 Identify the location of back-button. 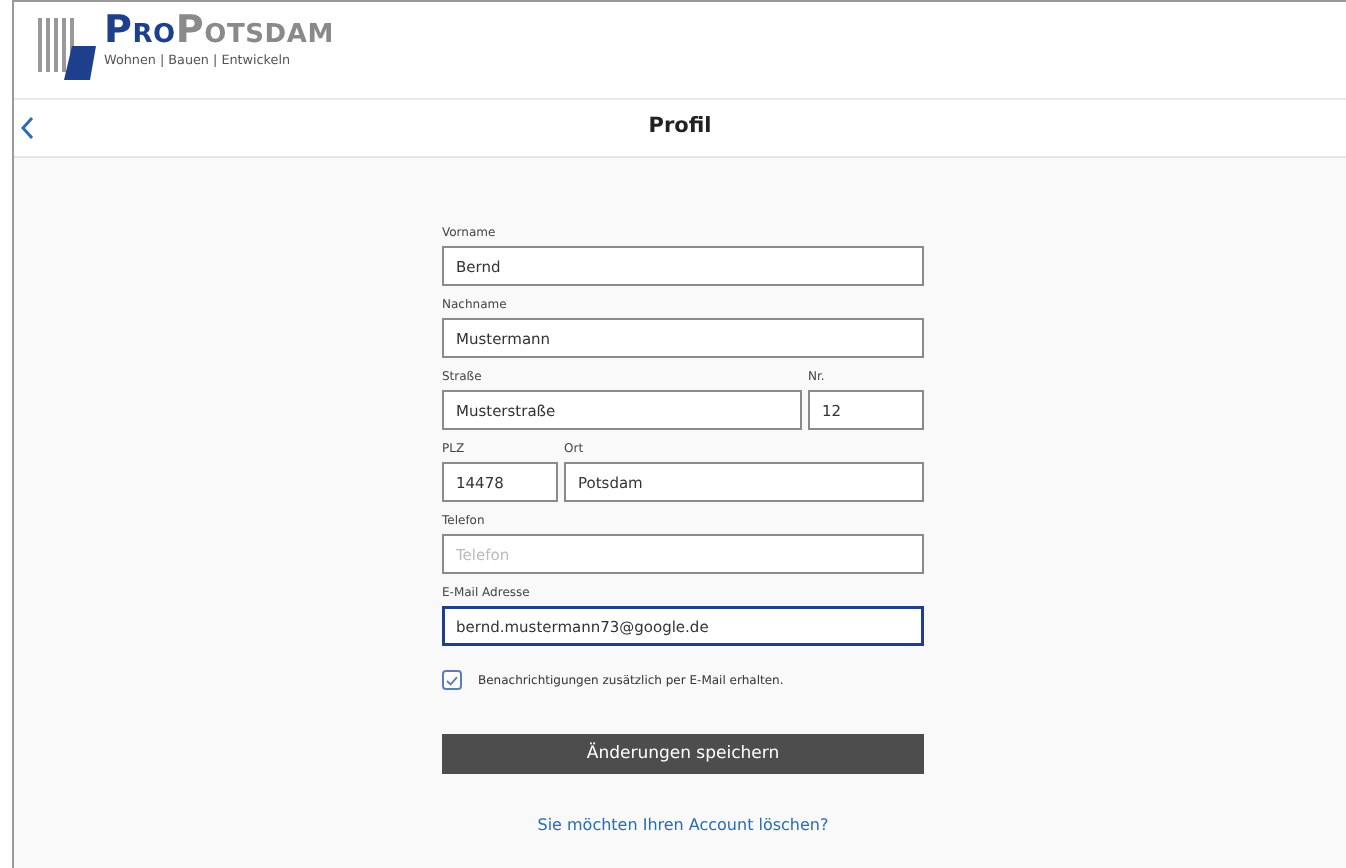
(28, 128).